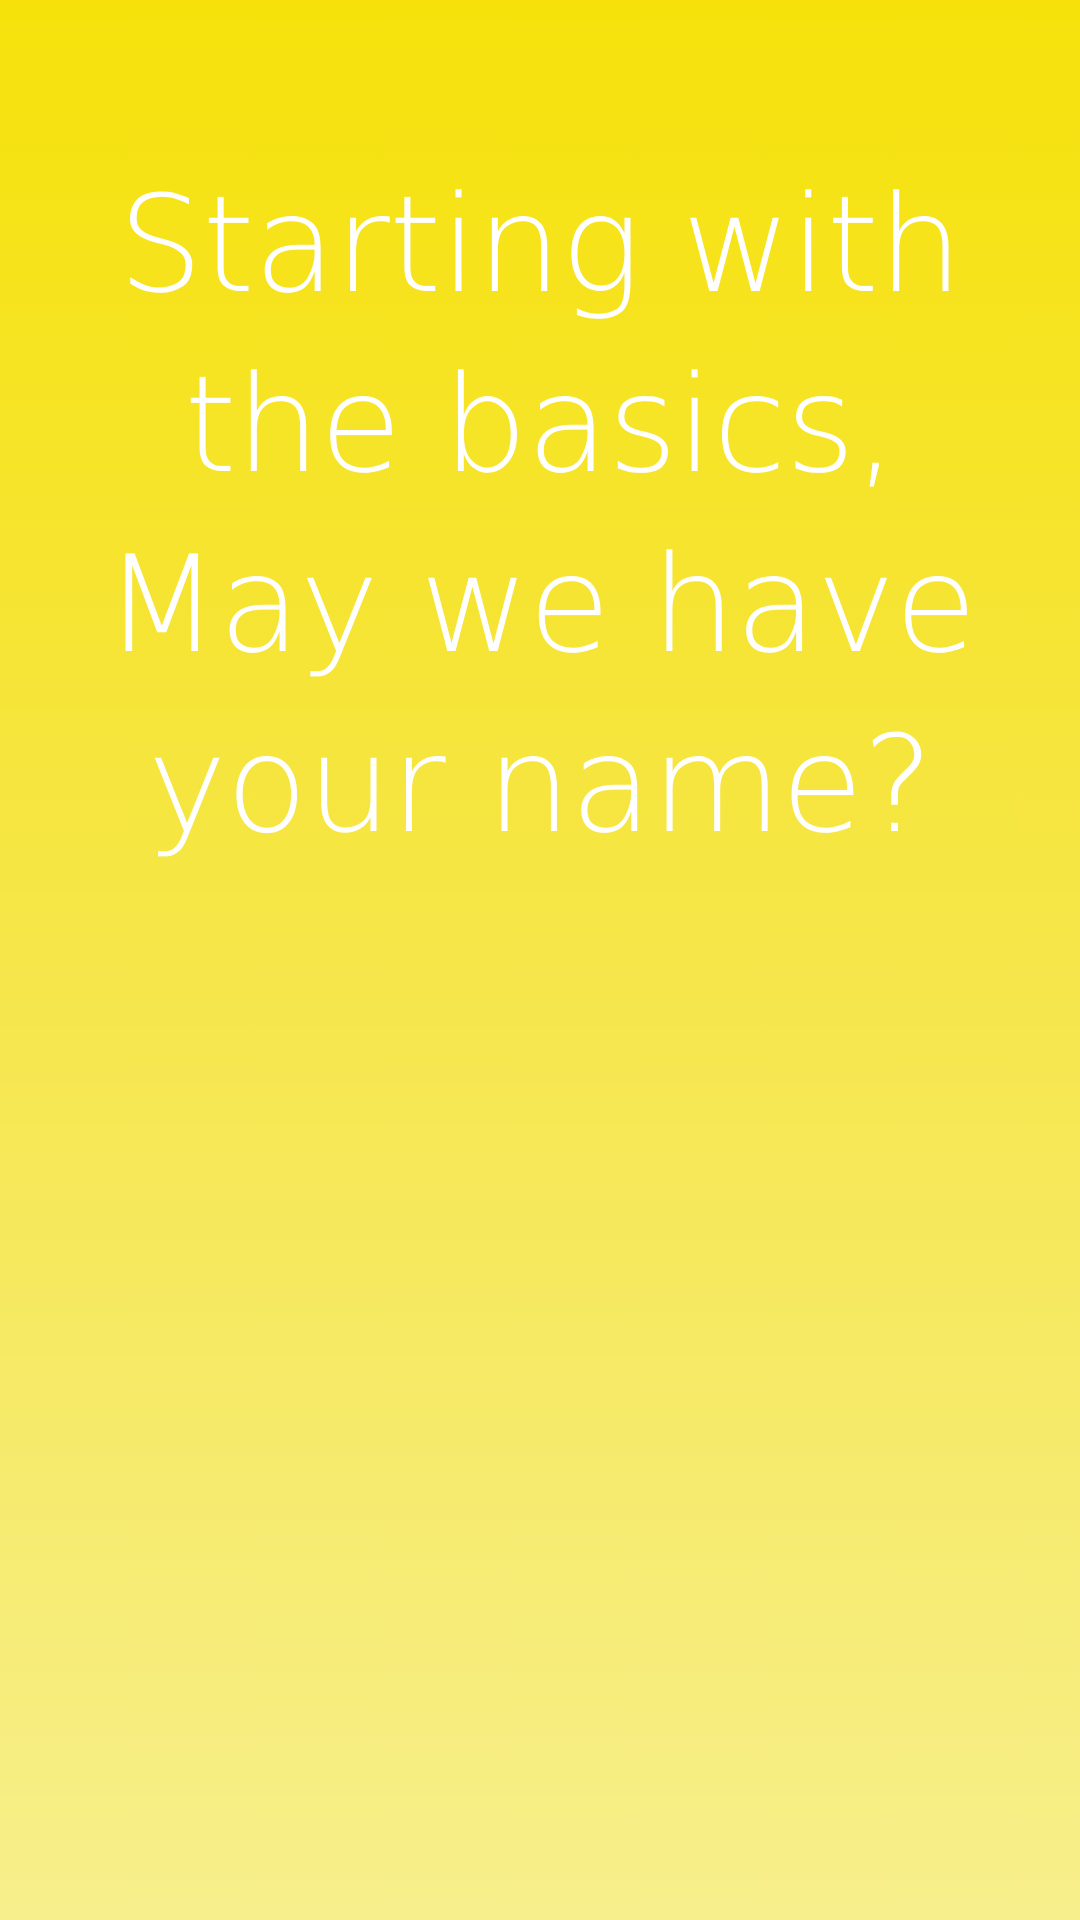  I want to click on prompt-line-2: the basics,, so click(540, 425).